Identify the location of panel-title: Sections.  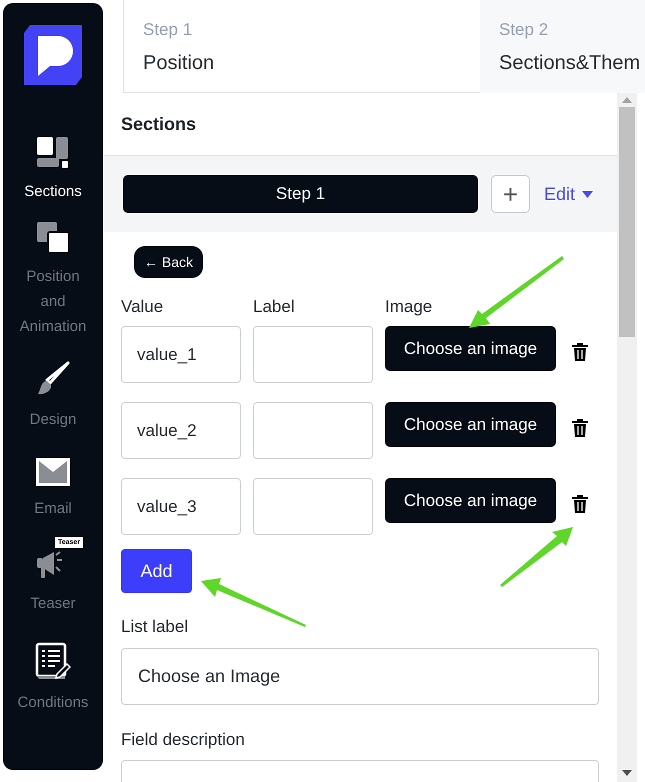
(158, 124).